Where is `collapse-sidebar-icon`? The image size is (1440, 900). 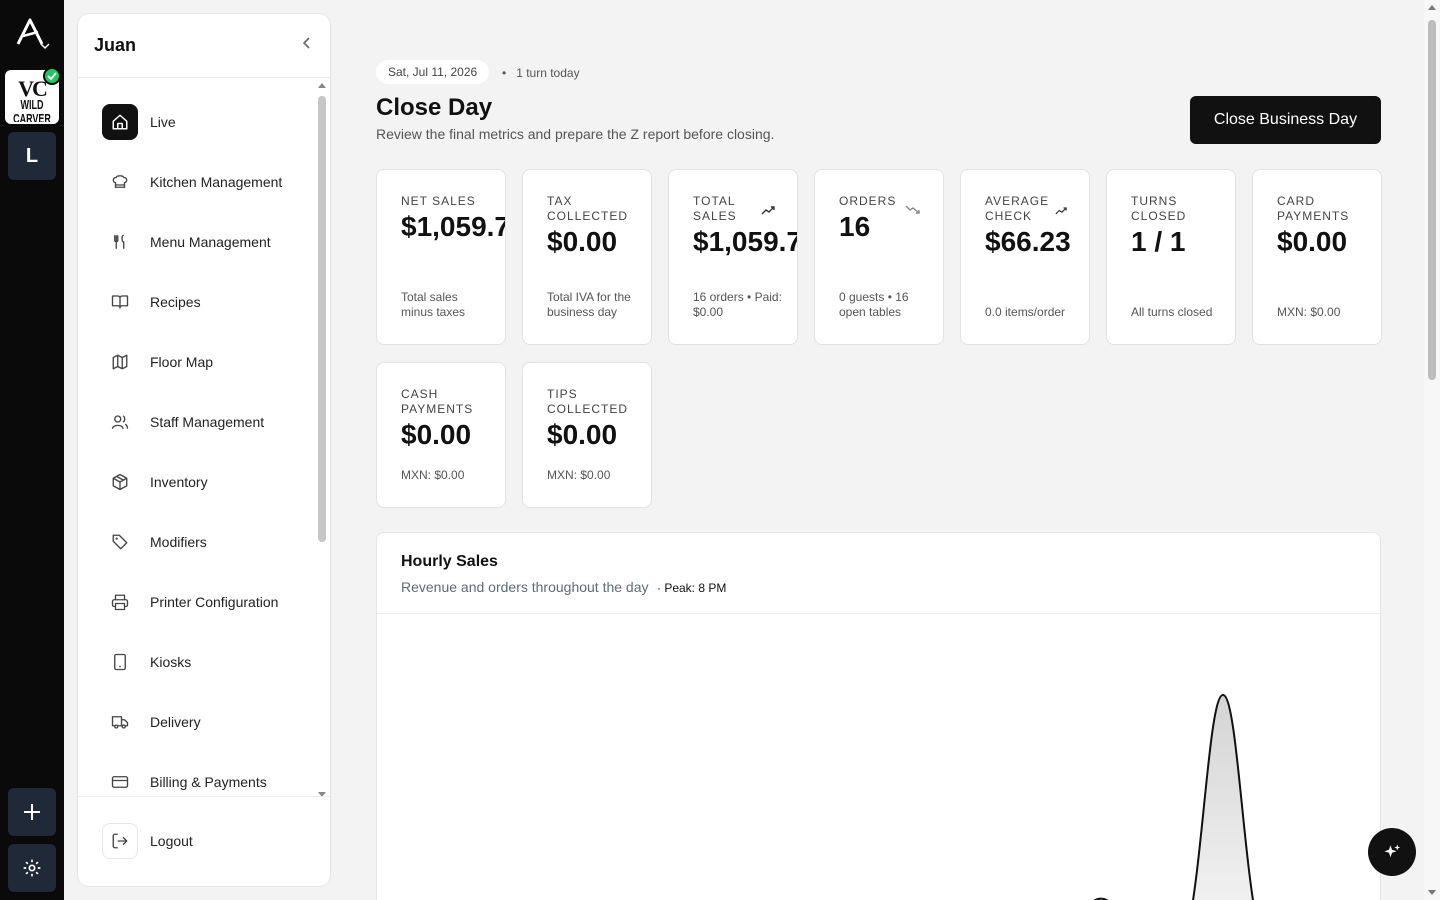
collapse-sidebar-icon is located at coordinates (307, 45).